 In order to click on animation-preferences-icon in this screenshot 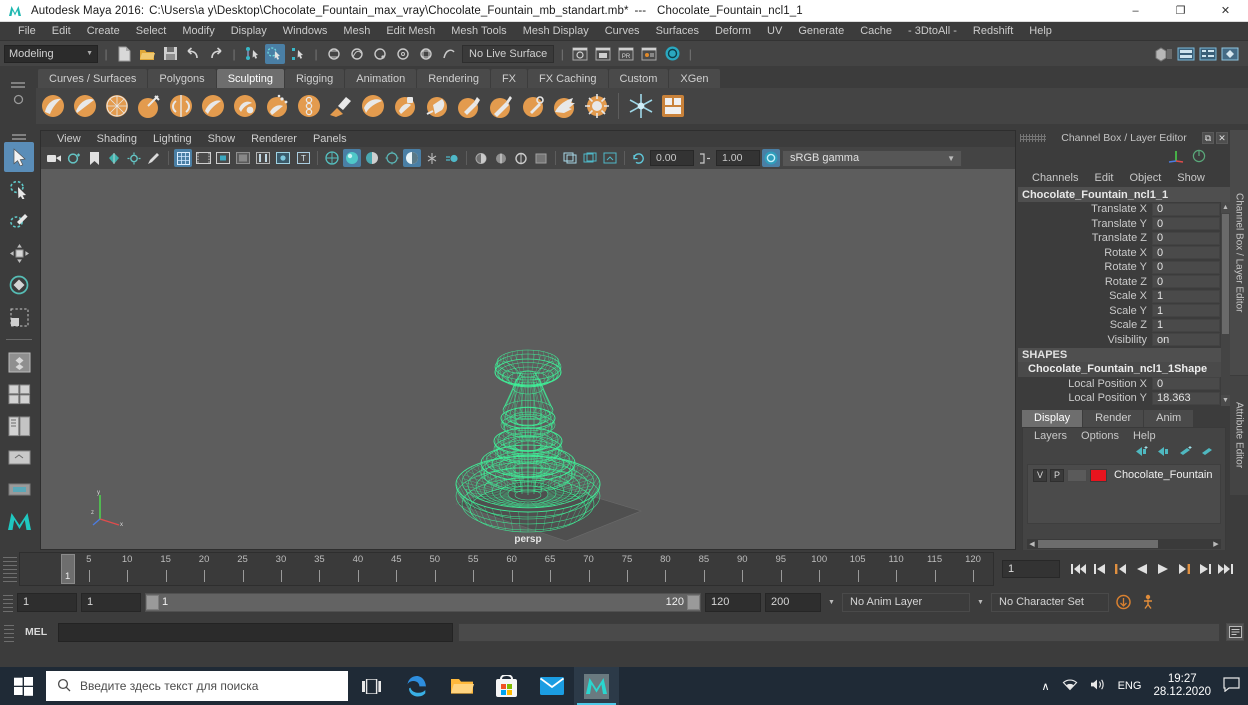, I will do `click(1147, 602)`.